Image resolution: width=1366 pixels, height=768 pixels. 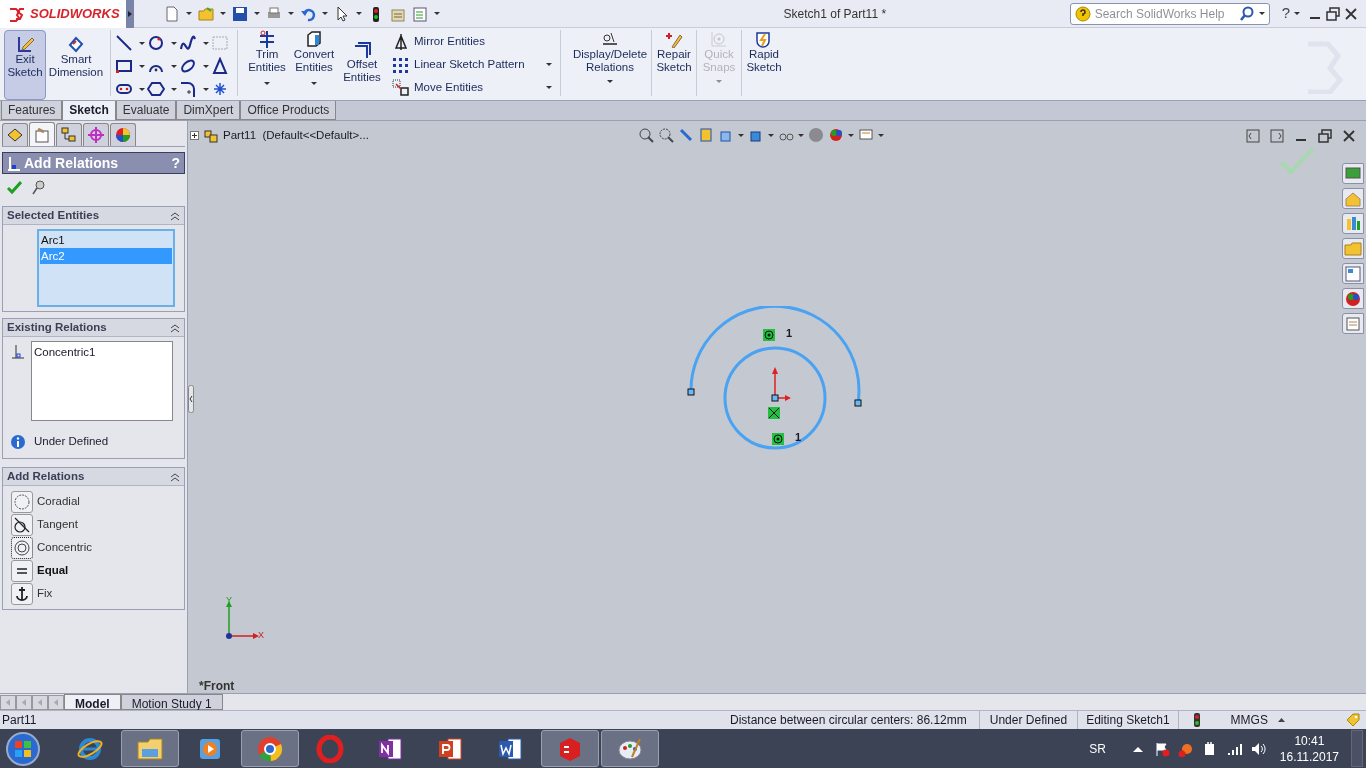 I want to click on checklist-icon, so click(x=420, y=13).